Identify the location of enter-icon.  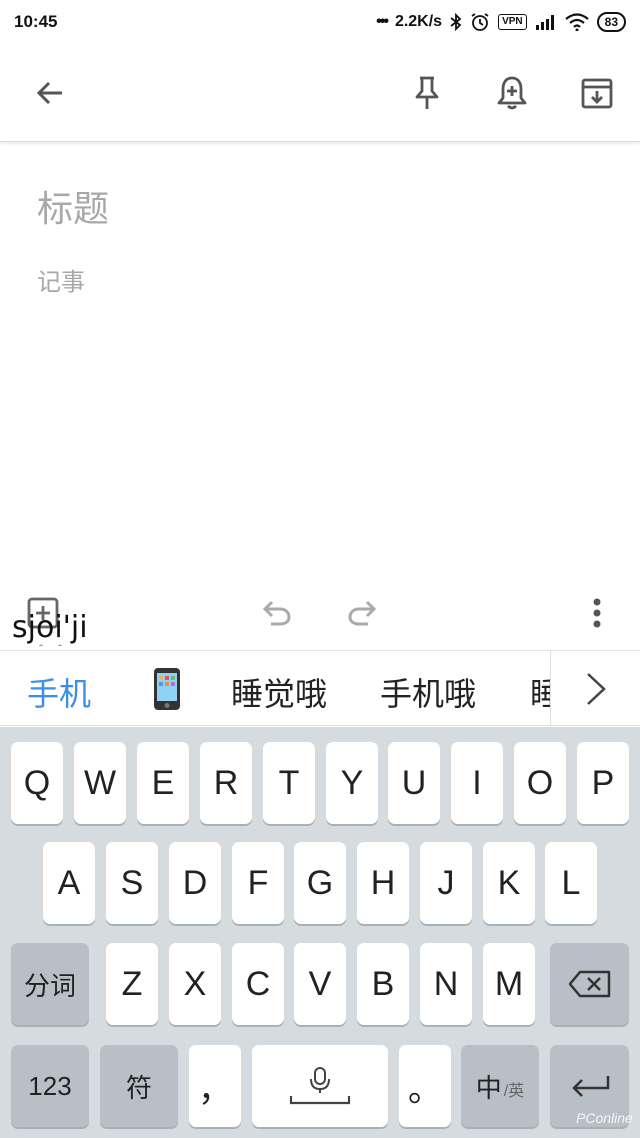
(590, 1086).